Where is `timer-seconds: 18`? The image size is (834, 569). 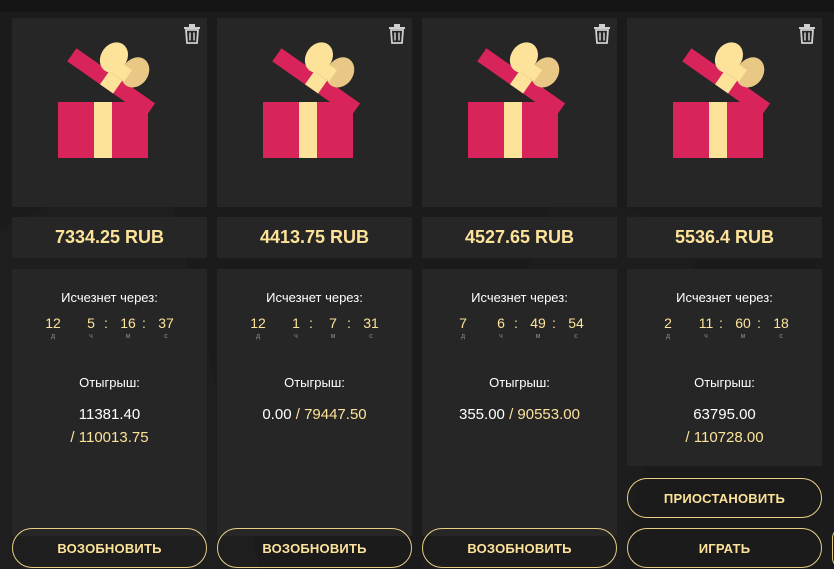 timer-seconds: 18 is located at coordinates (781, 323).